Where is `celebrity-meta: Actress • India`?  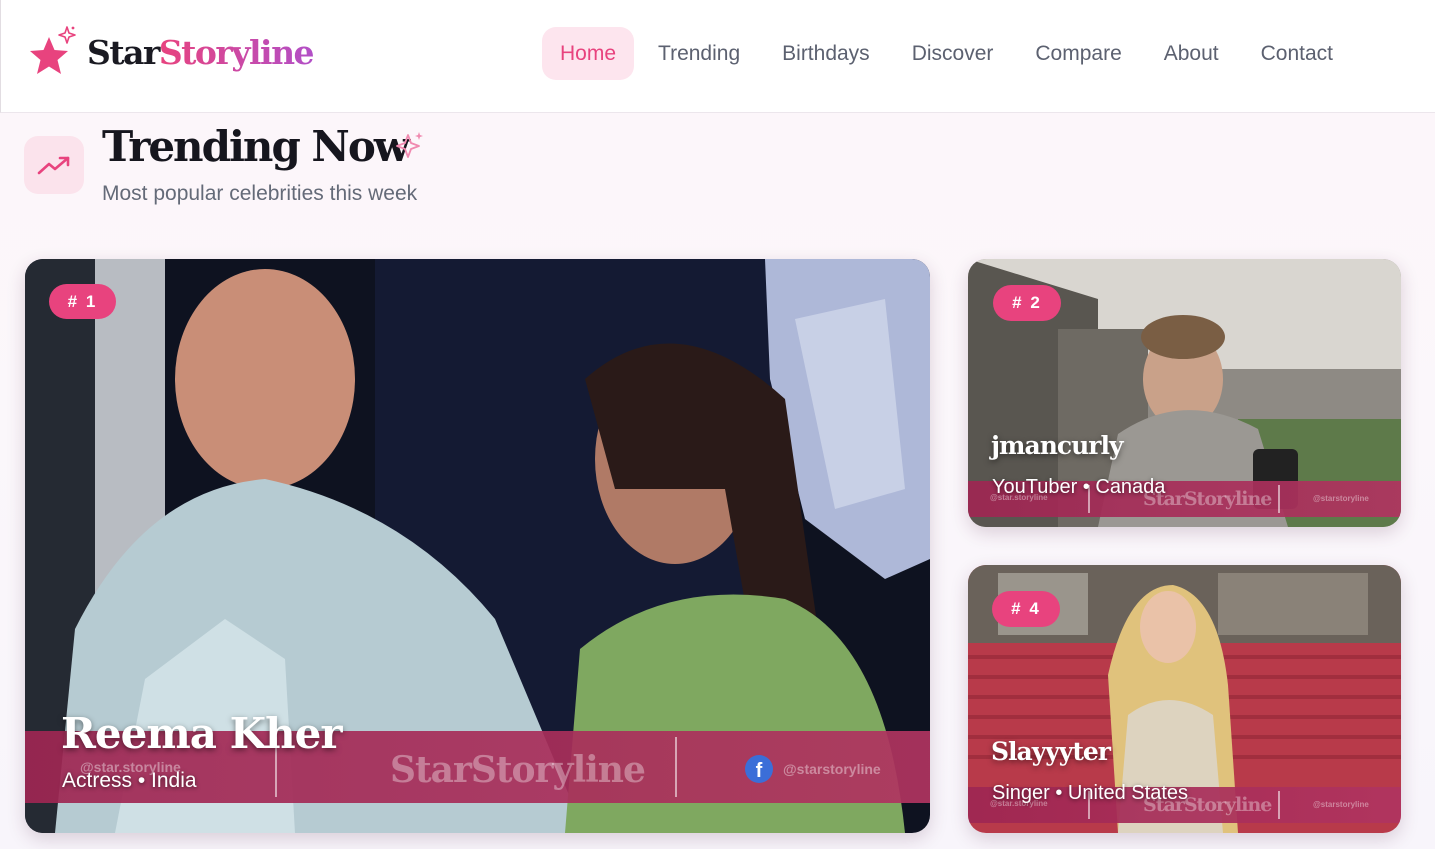 celebrity-meta: Actress • India is located at coordinates (129, 780).